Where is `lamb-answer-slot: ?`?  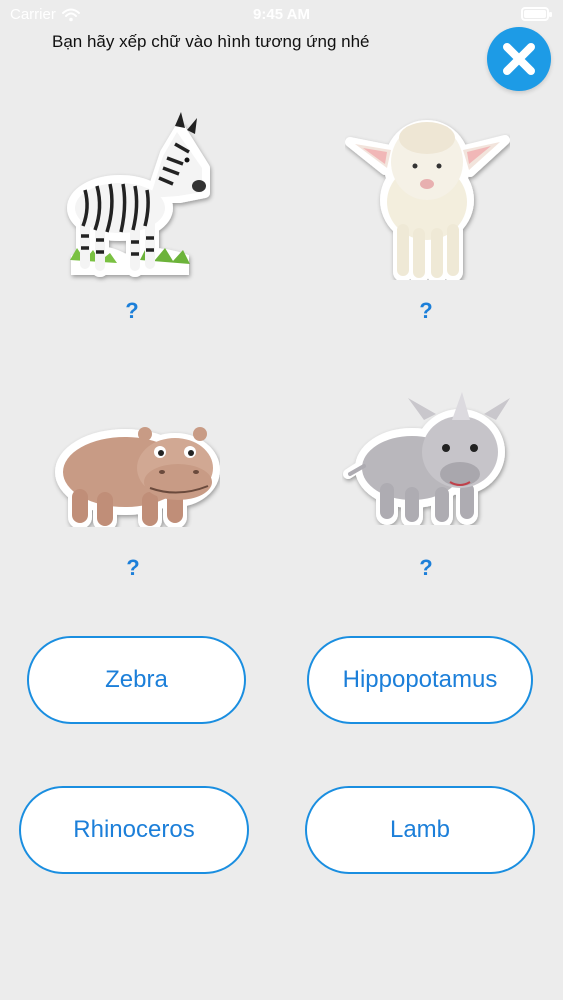 lamb-answer-slot: ? is located at coordinates (426, 311).